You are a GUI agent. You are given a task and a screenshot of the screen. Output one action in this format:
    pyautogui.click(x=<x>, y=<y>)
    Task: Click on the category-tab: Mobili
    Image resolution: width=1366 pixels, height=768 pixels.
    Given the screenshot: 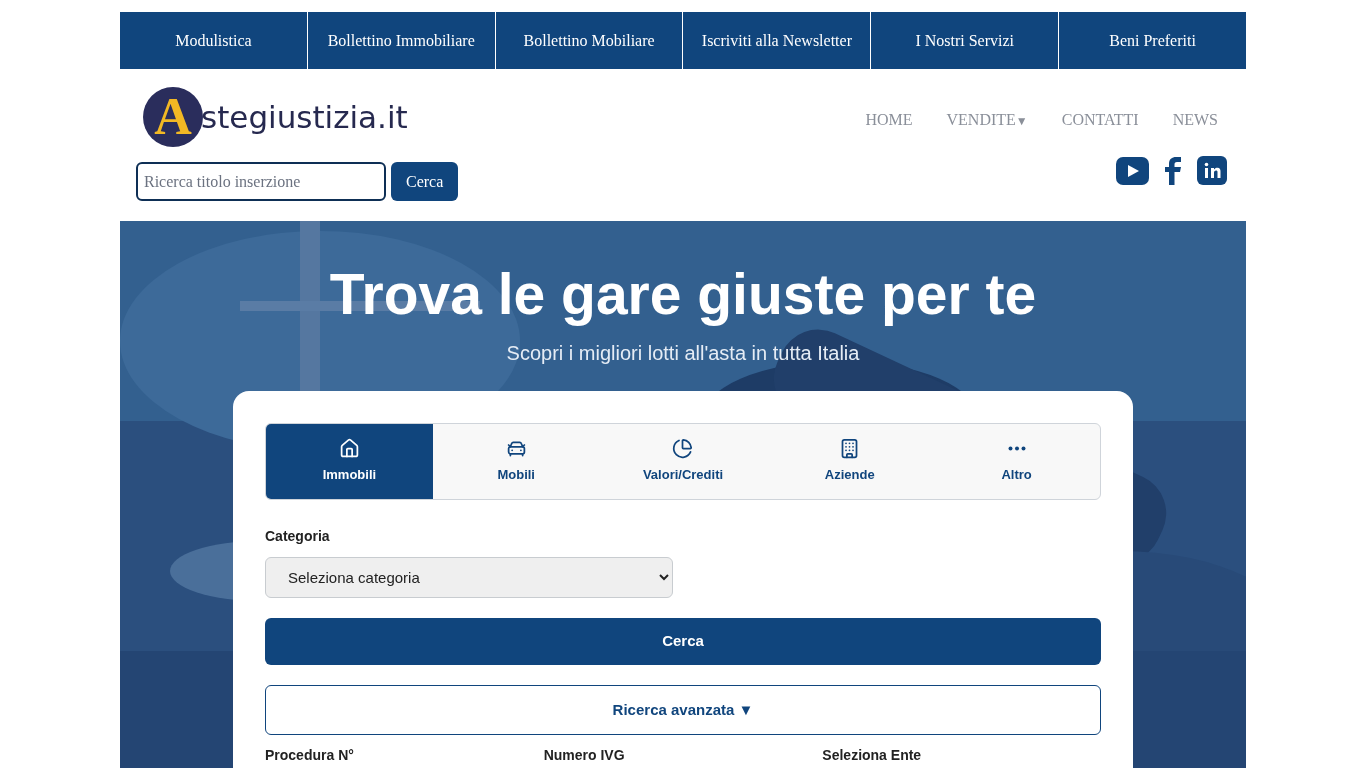 What is the action you would take?
    pyautogui.click(x=516, y=461)
    